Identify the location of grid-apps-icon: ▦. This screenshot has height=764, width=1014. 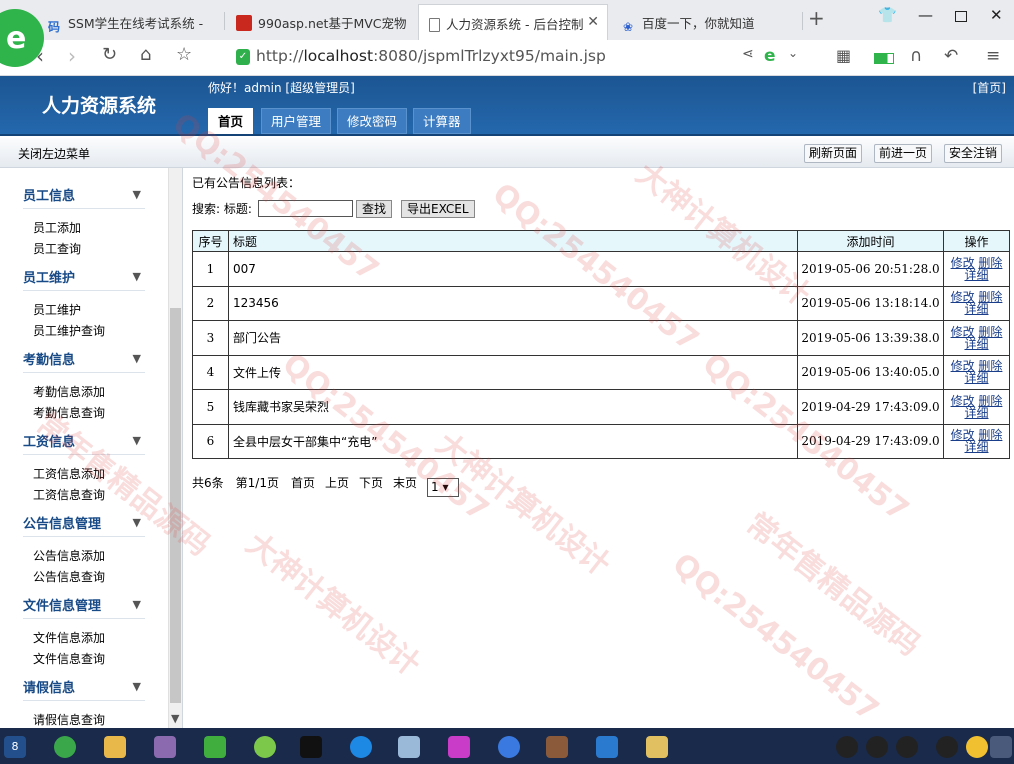
(843, 55).